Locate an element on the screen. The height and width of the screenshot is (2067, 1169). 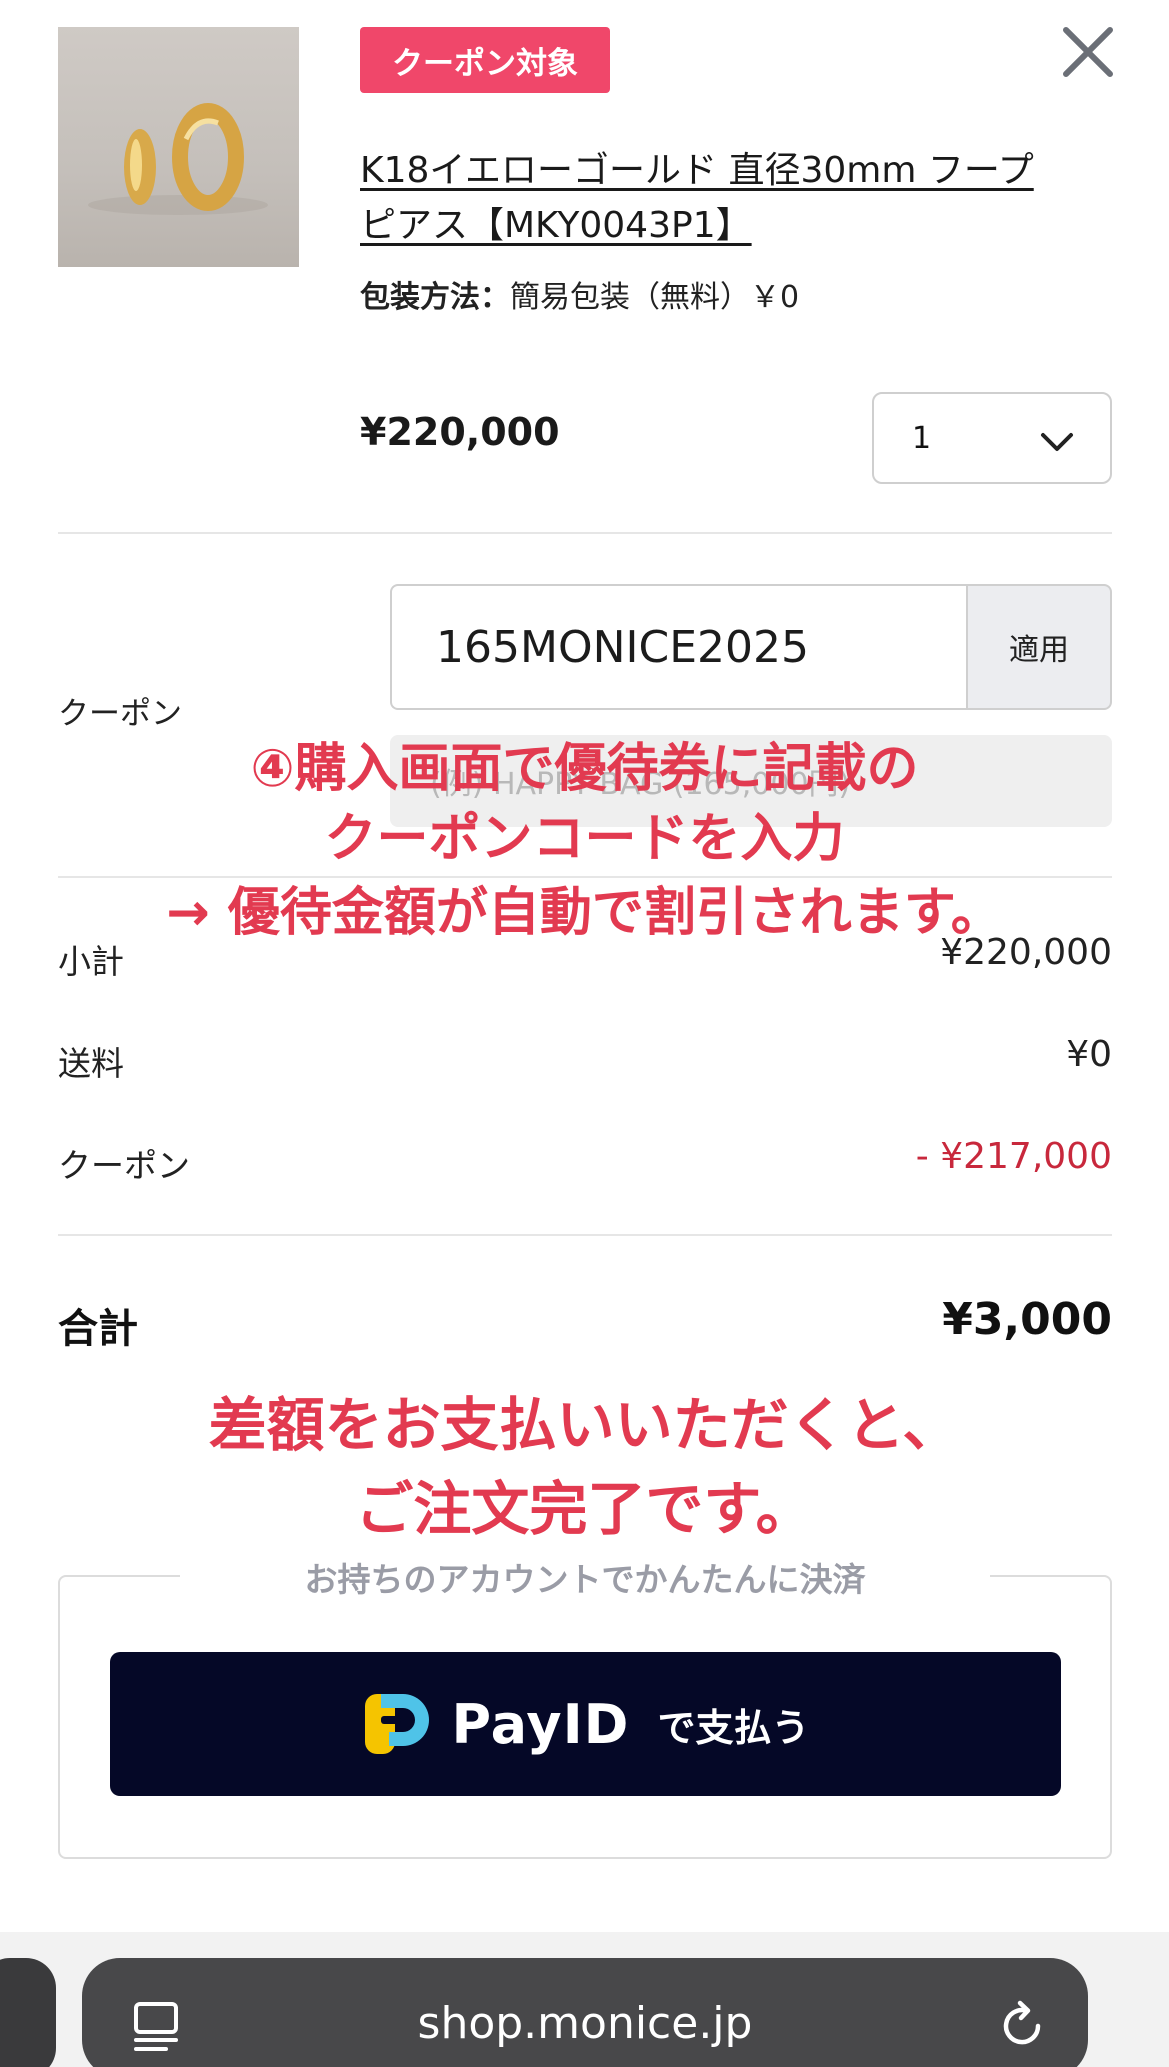
wrapping-method-value: 簡易包装（無料）￥0 is located at coordinates (655, 297).